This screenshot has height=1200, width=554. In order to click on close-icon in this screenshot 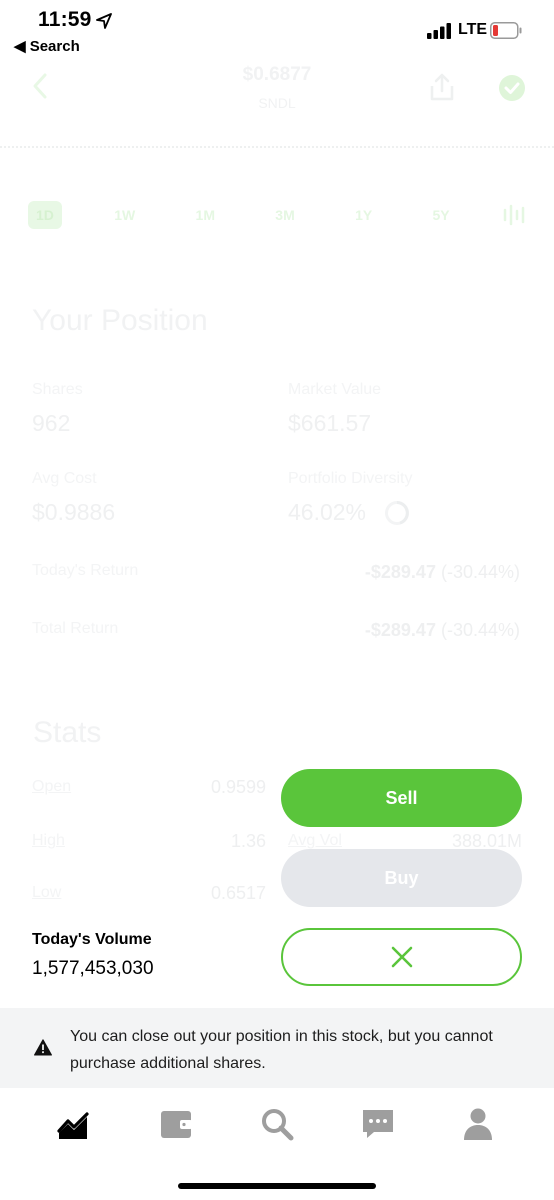, I will do `click(401, 957)`.